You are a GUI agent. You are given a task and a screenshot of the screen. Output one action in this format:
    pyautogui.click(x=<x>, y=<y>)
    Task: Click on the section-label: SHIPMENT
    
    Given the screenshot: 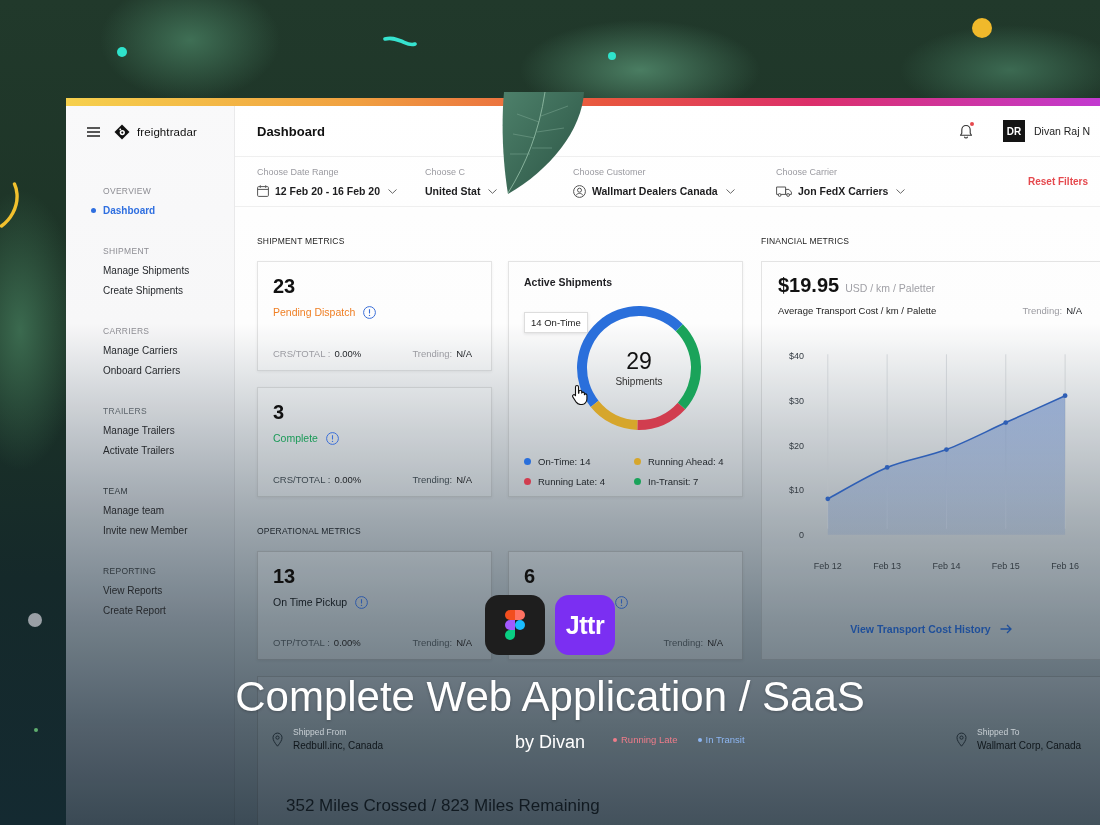 What is the action you would take?
    pyautogui.click(x=126, y=251)
    